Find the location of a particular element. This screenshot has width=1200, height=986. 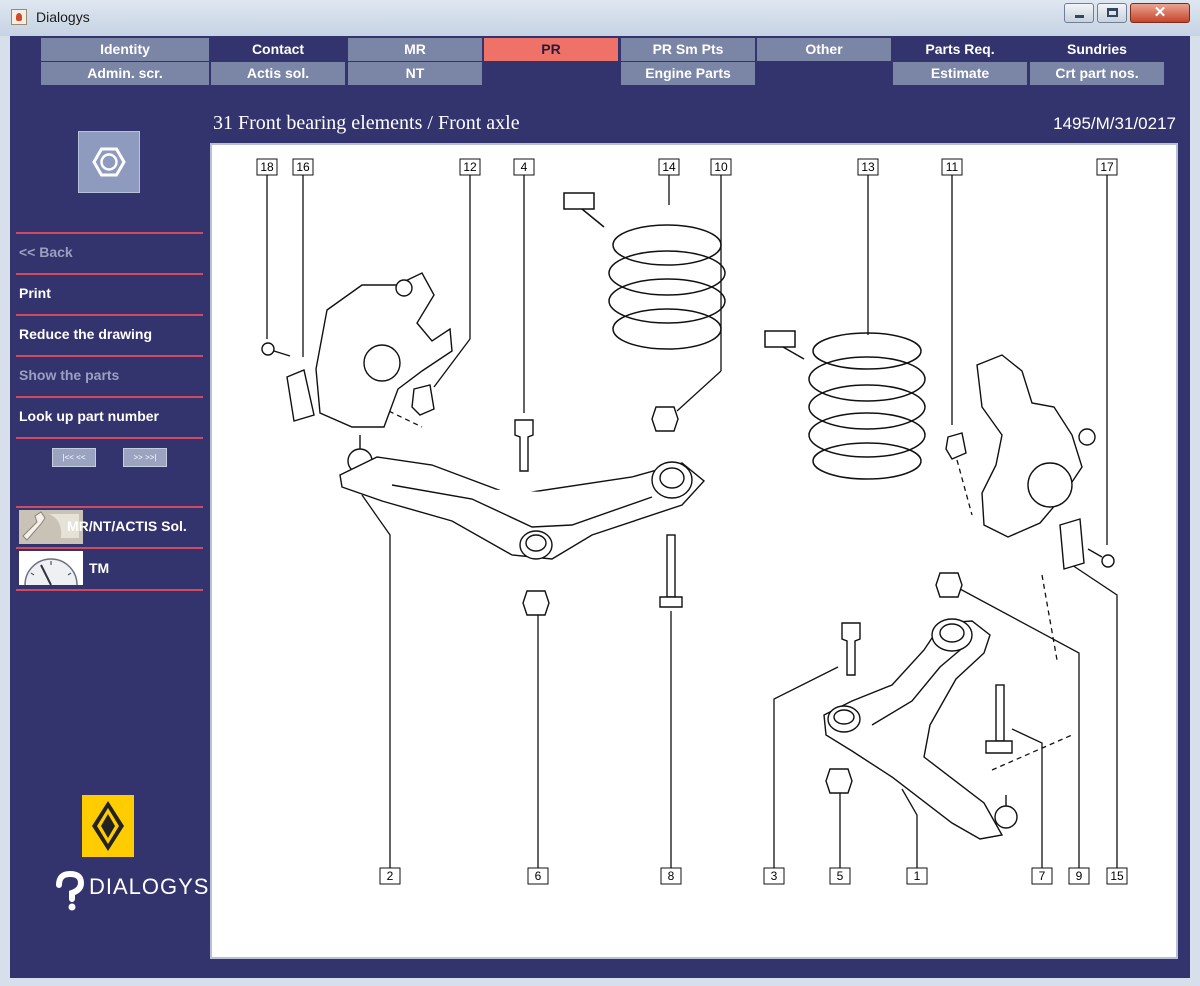

tab-crt-part-nos: Crt part nos. is located at coordinates (1097, 73).